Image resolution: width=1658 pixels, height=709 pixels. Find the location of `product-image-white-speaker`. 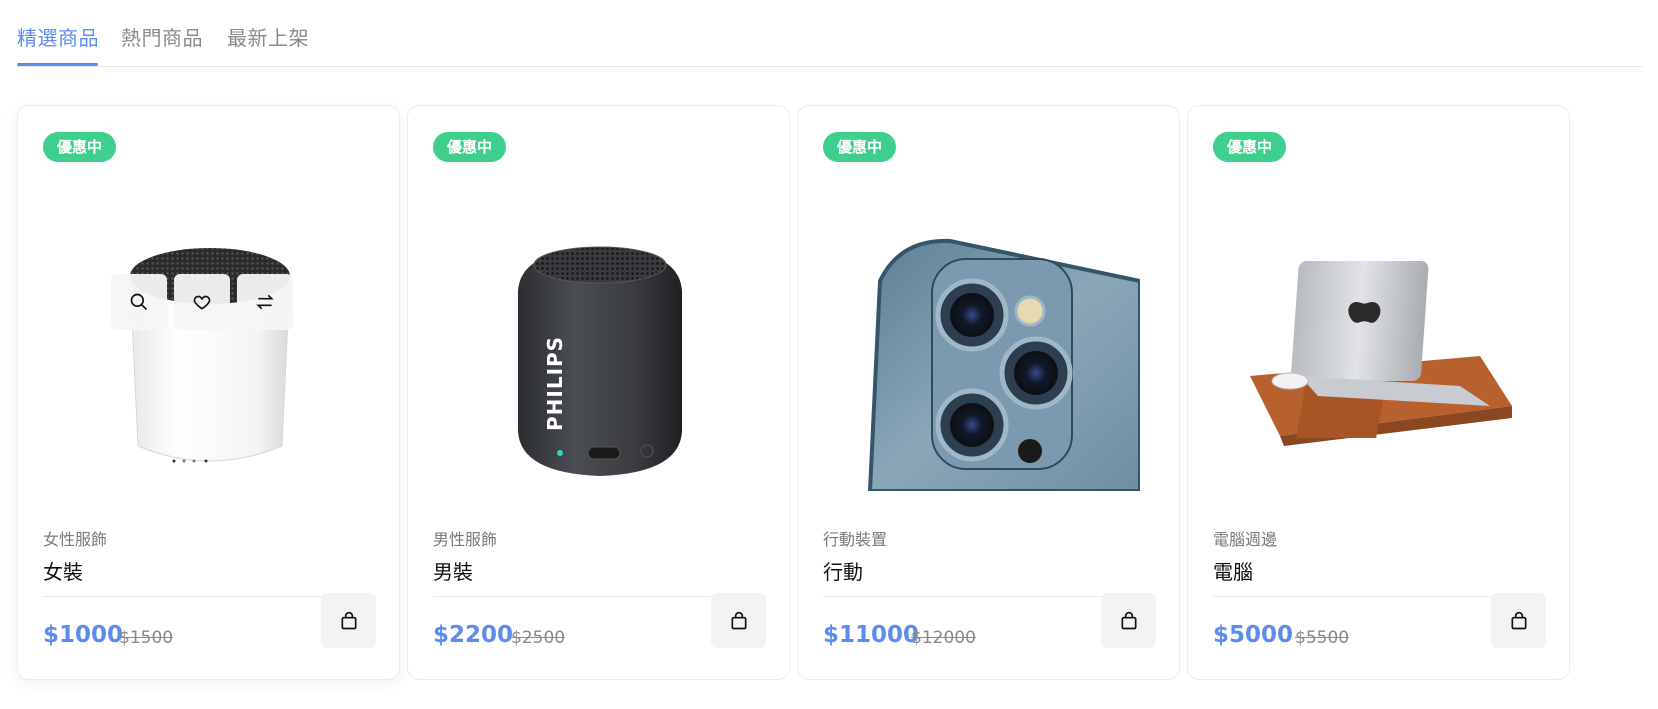

product-image-white-speaker is located at coordinates (209, 356).